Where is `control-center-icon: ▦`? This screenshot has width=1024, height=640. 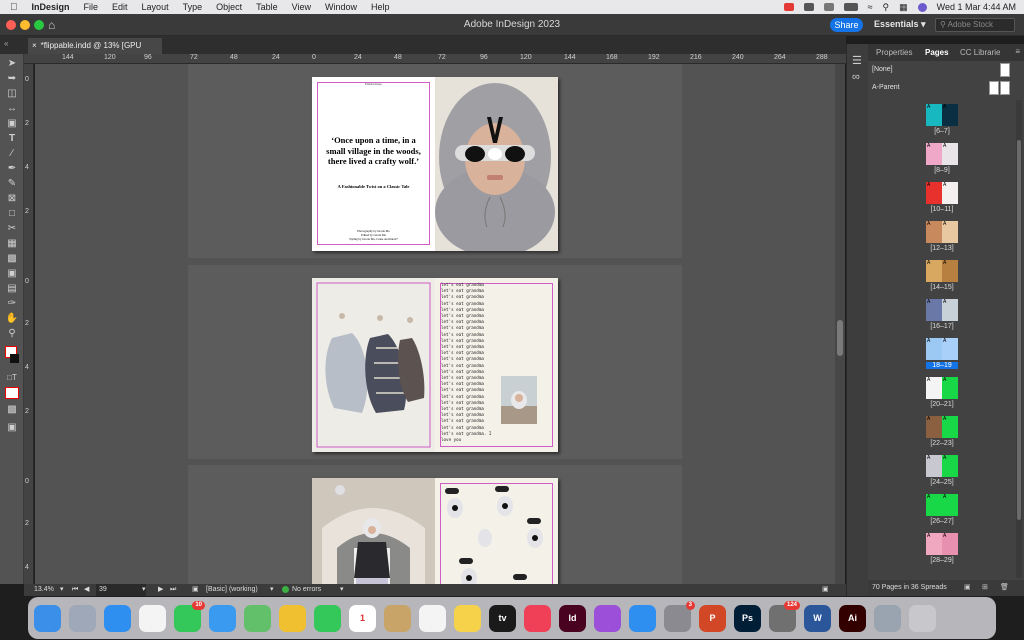
control-center-icon: ▦ is located at coordinates (903, 7).